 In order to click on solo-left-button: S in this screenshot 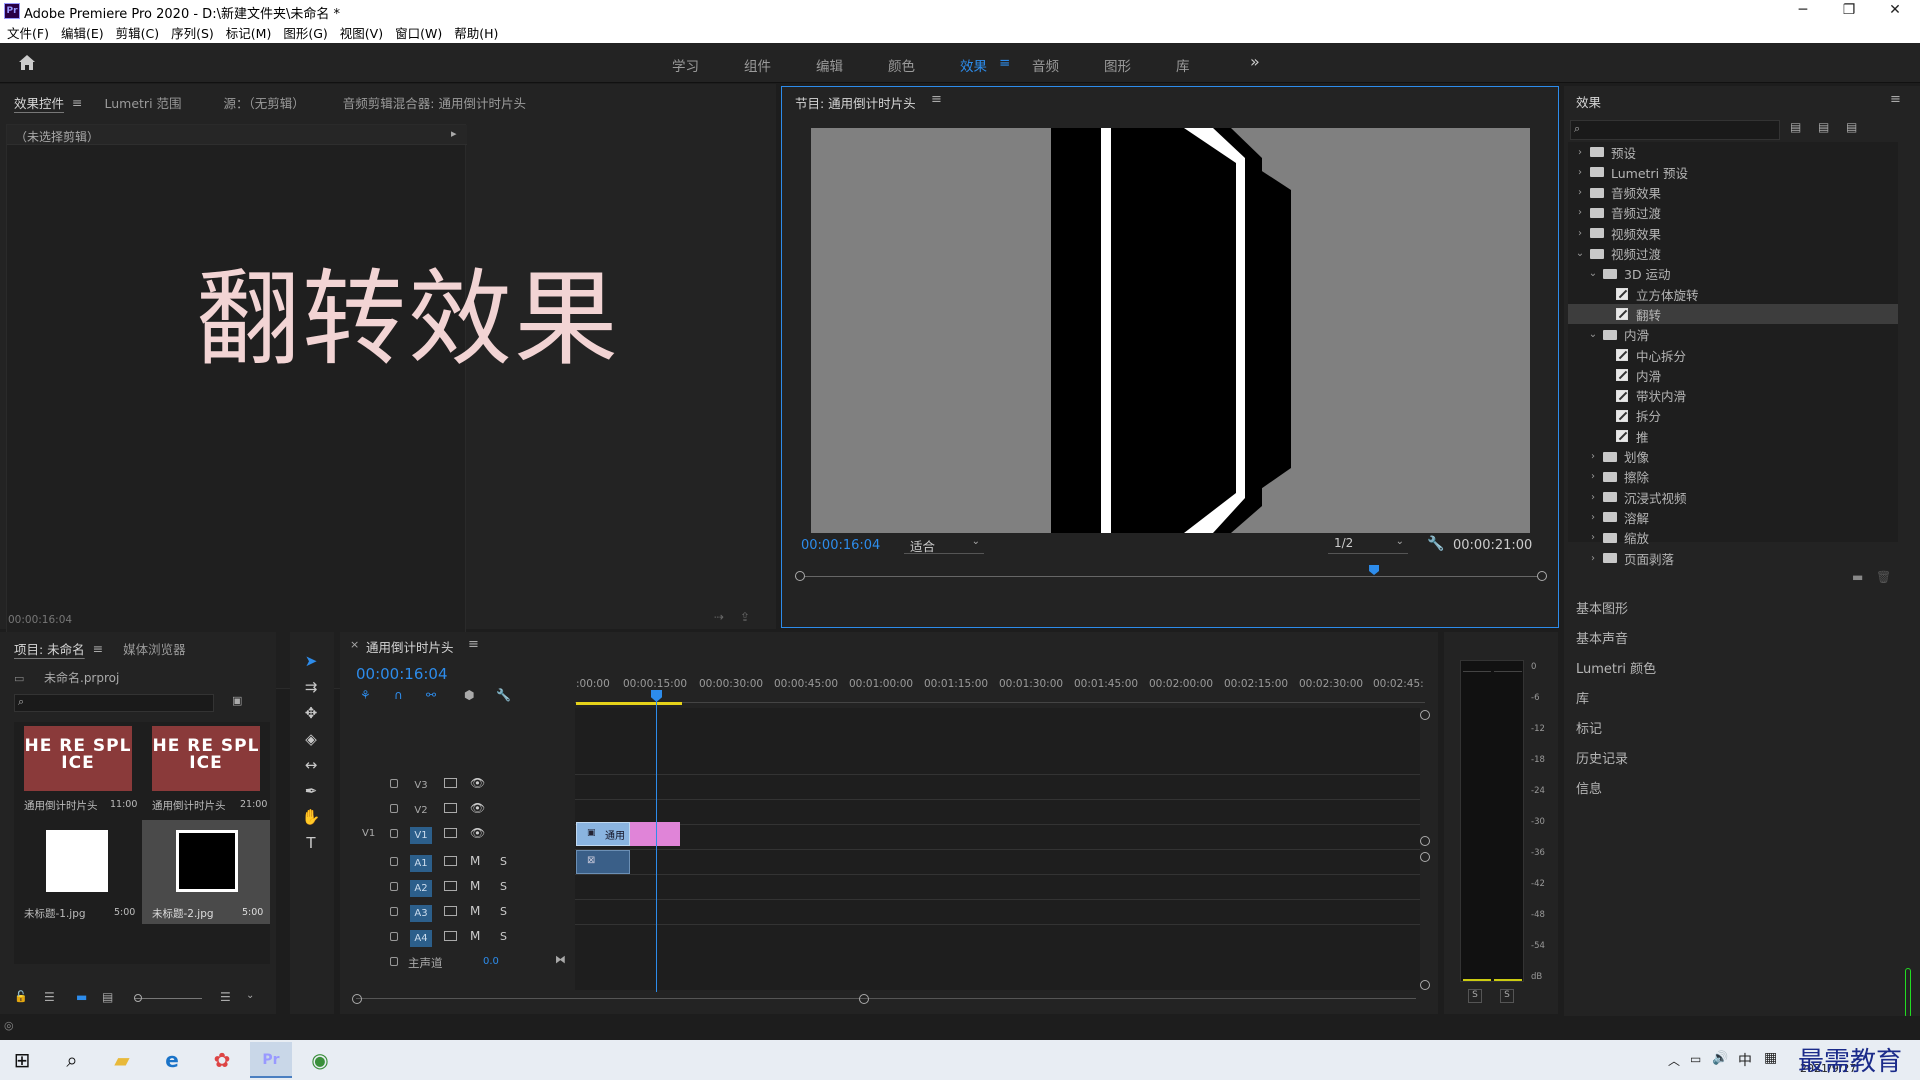, I will do `click(1475, 996)`.